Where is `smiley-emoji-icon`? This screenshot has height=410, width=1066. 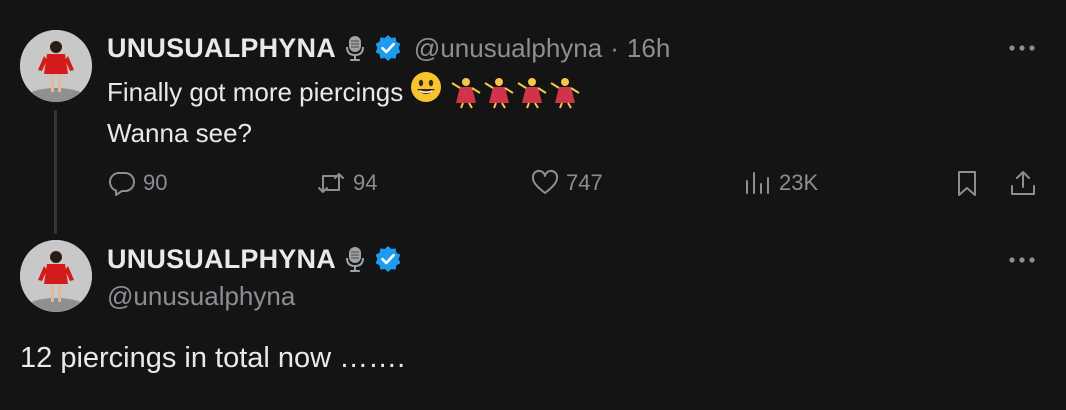 smiley-emoji-icon is located at coordinates (426, 92).